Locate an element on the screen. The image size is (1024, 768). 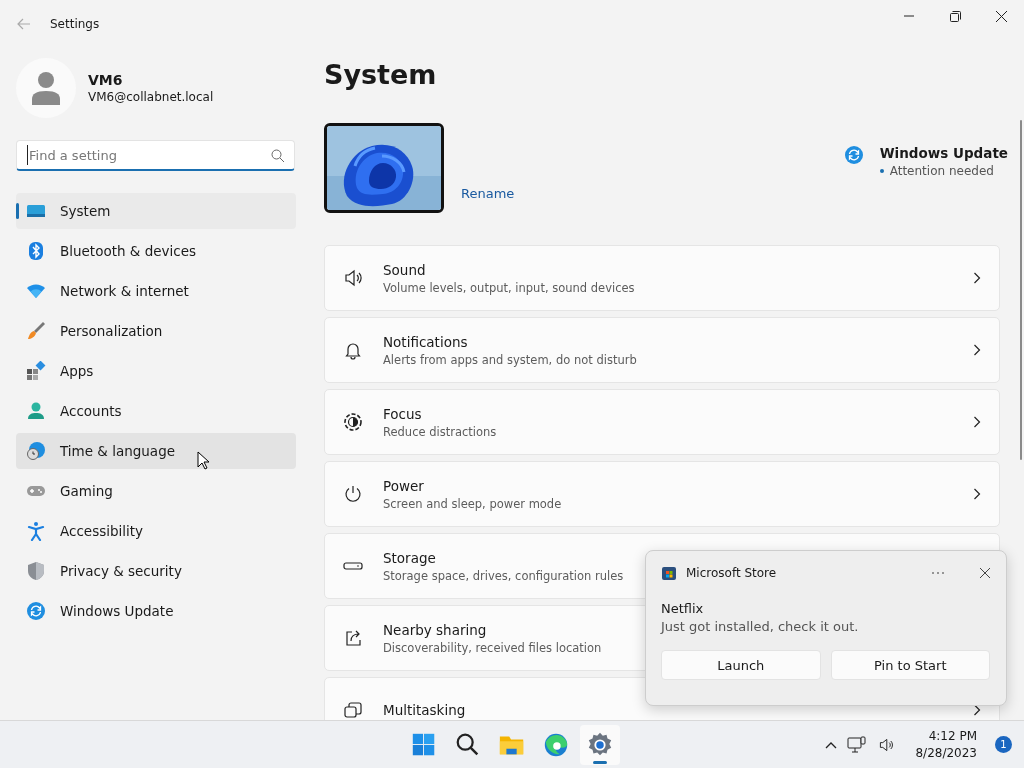
card-subtitle: Alerts from apps and system, do not disturb is located at coordinates (510, 359).